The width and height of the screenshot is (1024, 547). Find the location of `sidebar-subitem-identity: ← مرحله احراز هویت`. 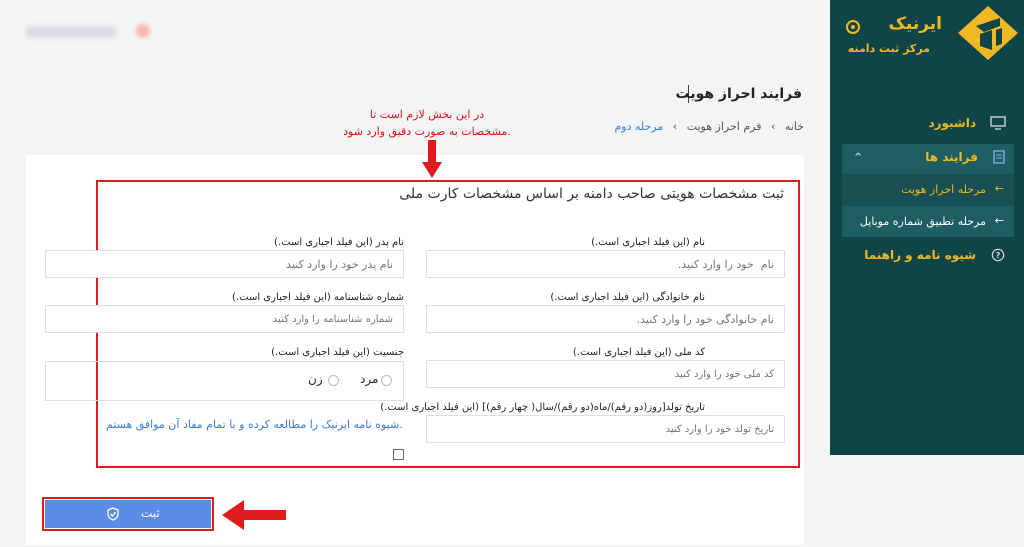

sidebar-subitem-identity: ← مرحله احراز هویت is located at coordinates (928, 190).